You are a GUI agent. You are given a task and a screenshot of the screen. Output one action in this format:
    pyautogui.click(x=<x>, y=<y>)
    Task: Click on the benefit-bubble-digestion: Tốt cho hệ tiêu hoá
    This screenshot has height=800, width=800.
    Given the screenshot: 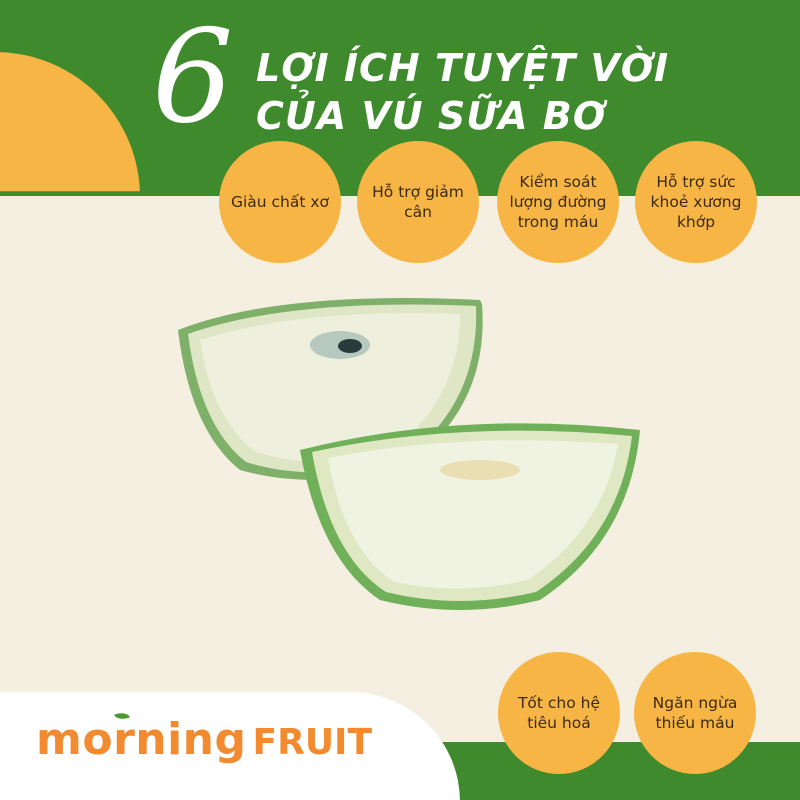 What is the action you would take?
    pyautogui.click(x=559, y=713)
    